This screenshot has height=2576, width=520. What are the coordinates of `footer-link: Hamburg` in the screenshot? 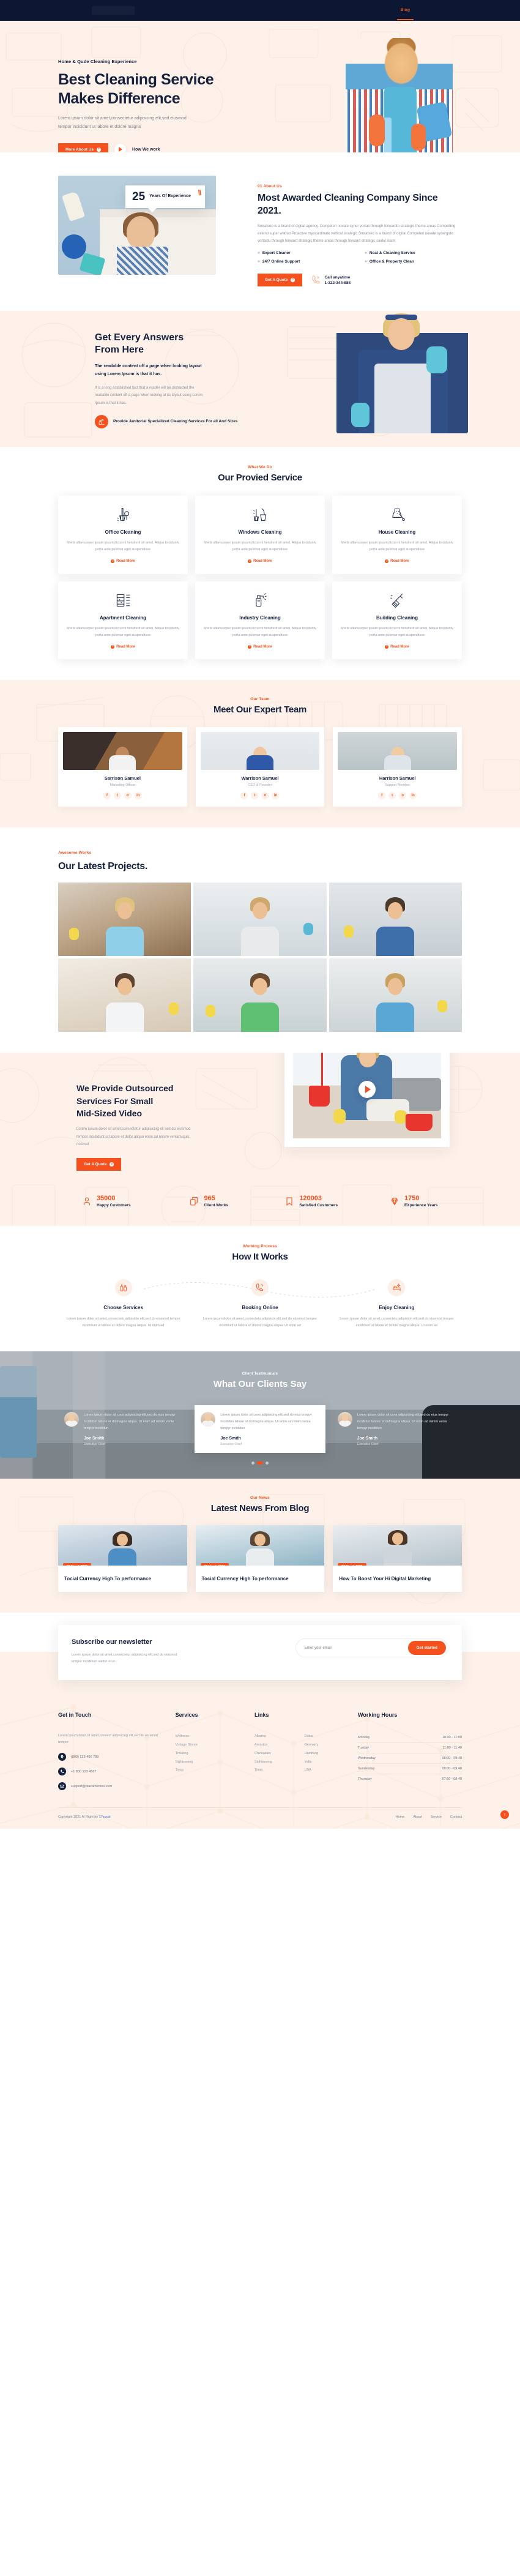 It's located at (326, 1754).